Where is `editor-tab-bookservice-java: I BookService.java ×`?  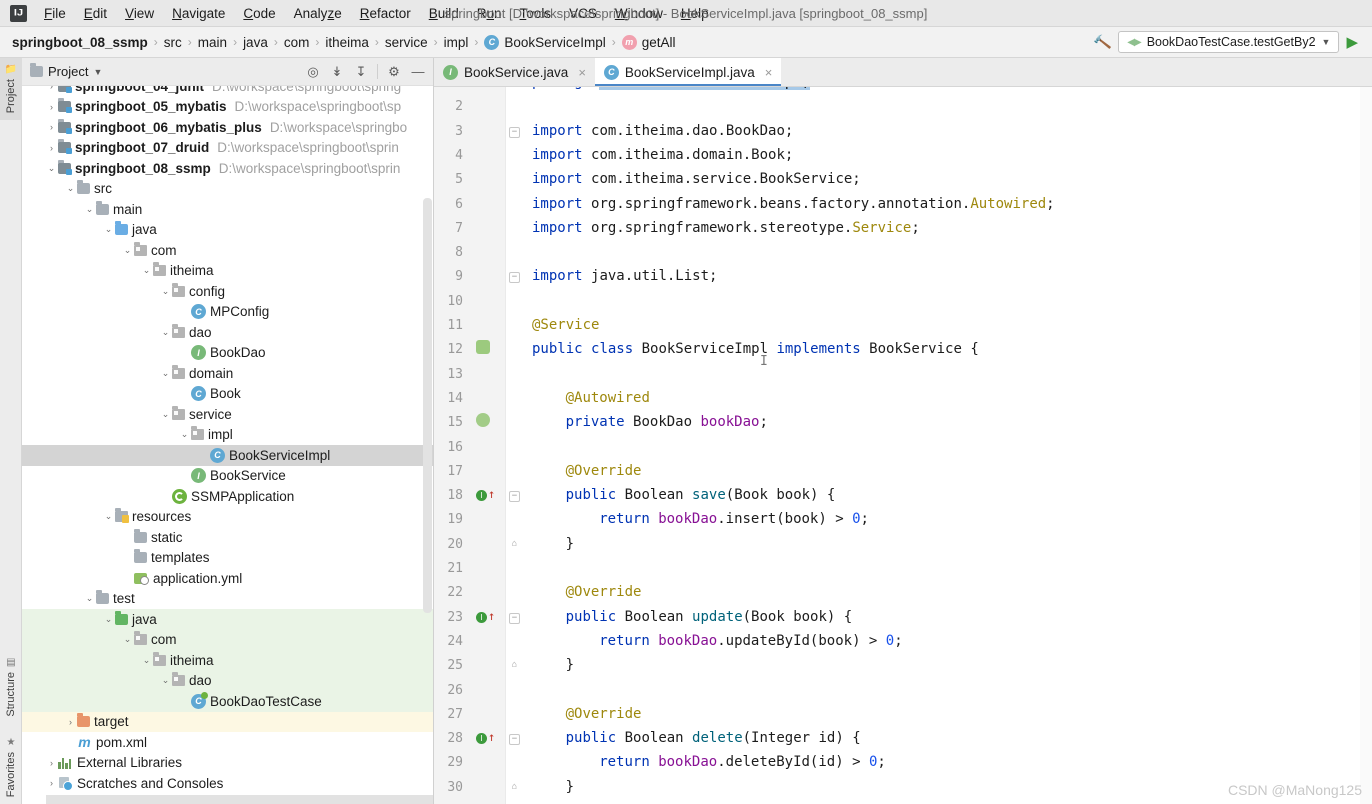 editor-tab-bookservice-java: I BookService.java × is located at coordinates (514, 72).